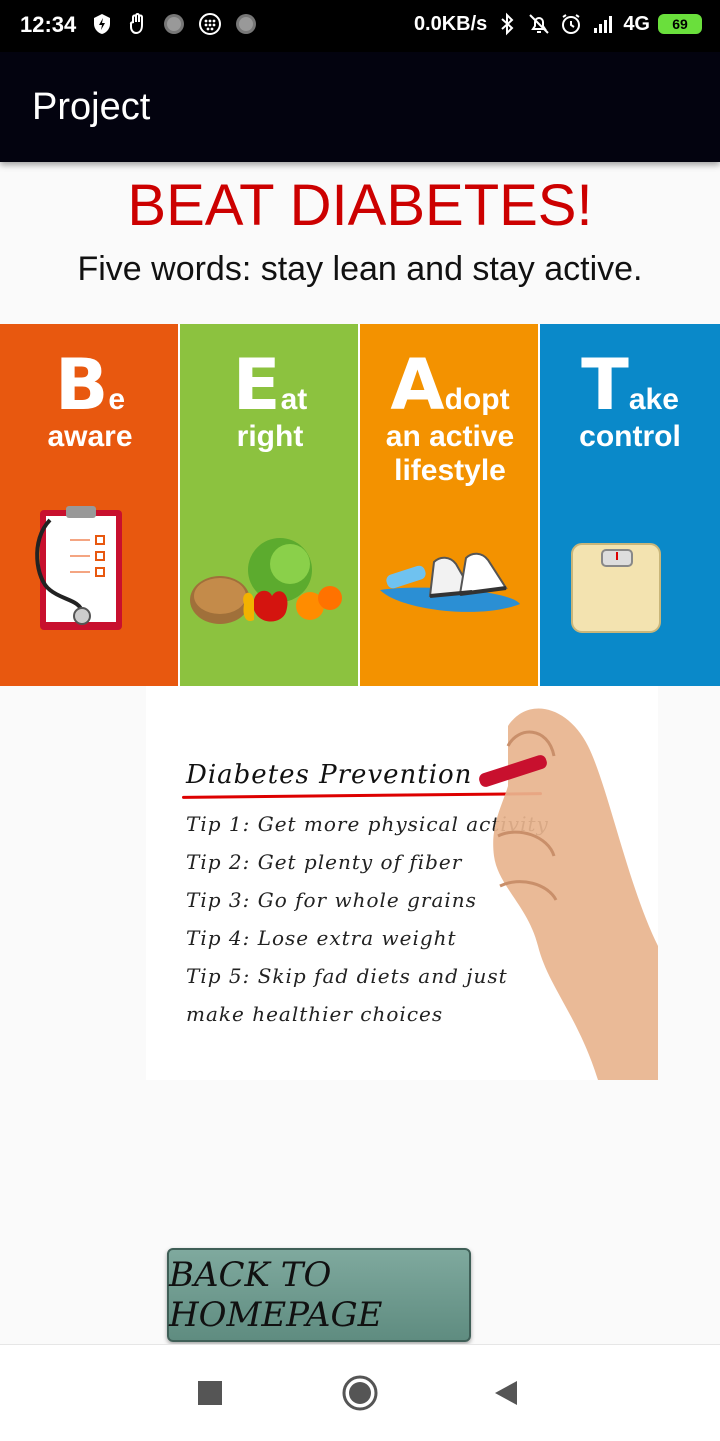 The width and height of the screenshot is (720, 1441). What do you see at coordinates (91, 107) in the screenshot?
I see `app-title: Project` at bounding box center [91, 107].